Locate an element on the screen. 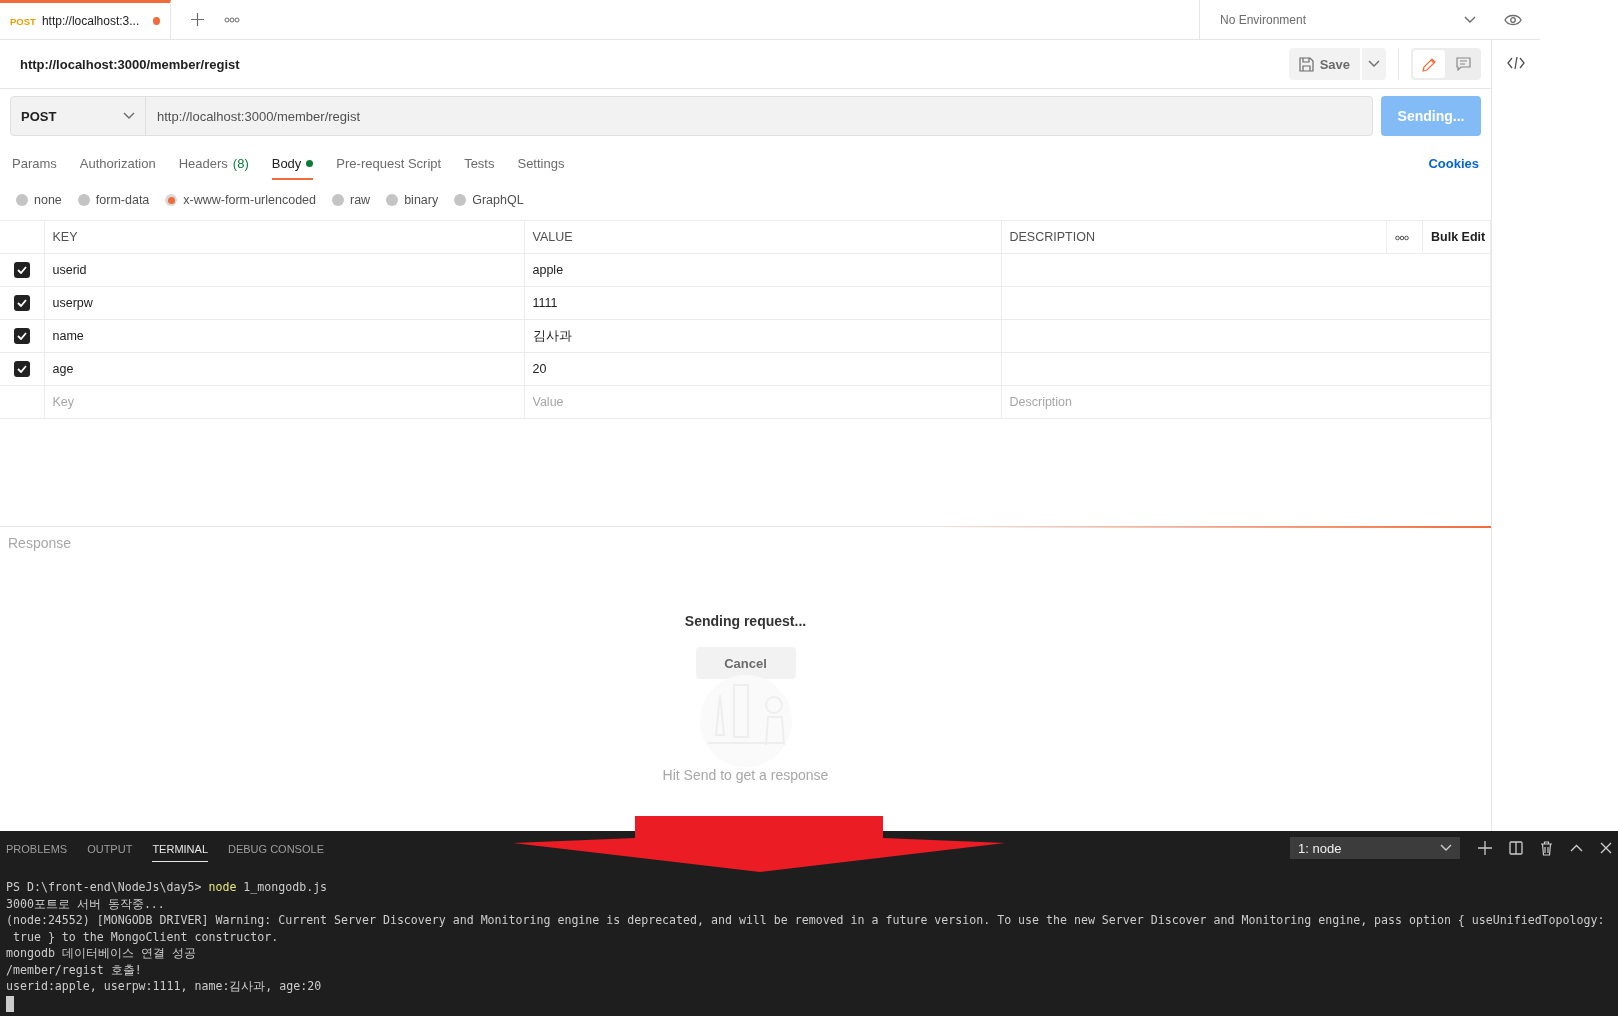 This screenshot has height=1016, width=1618. terminal-line: /member/regist 호출! is located at coordinates (74, 969).